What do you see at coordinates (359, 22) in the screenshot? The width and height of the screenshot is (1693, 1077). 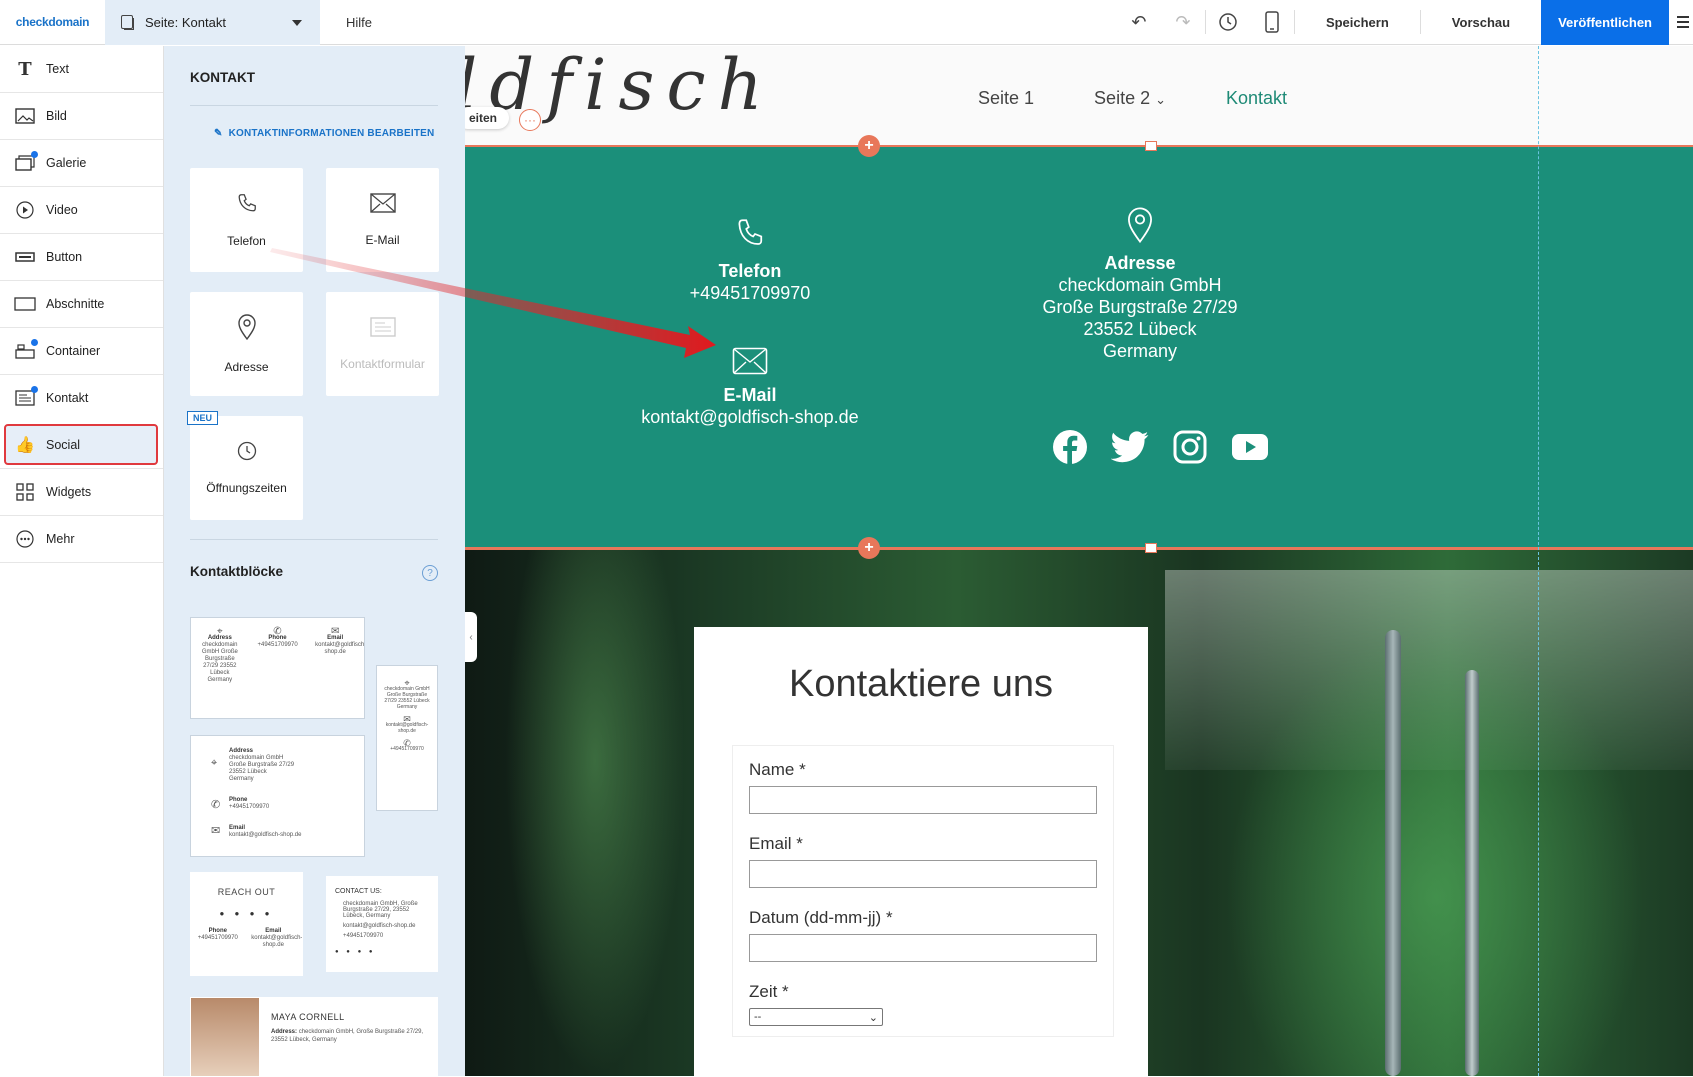 I see `help-menu: Hilfe` at bounding box center [359, 22].